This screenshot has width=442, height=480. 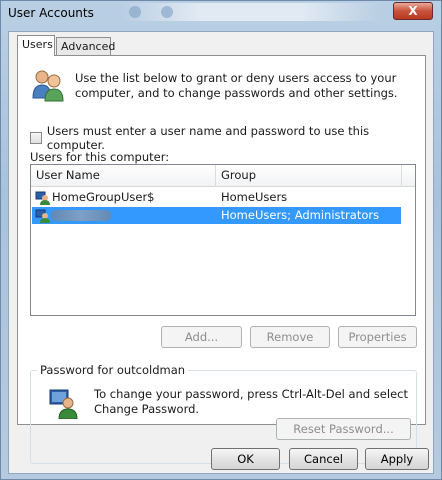 I want to click on column-header-user-name: User Name, so click(x=123, y=176).